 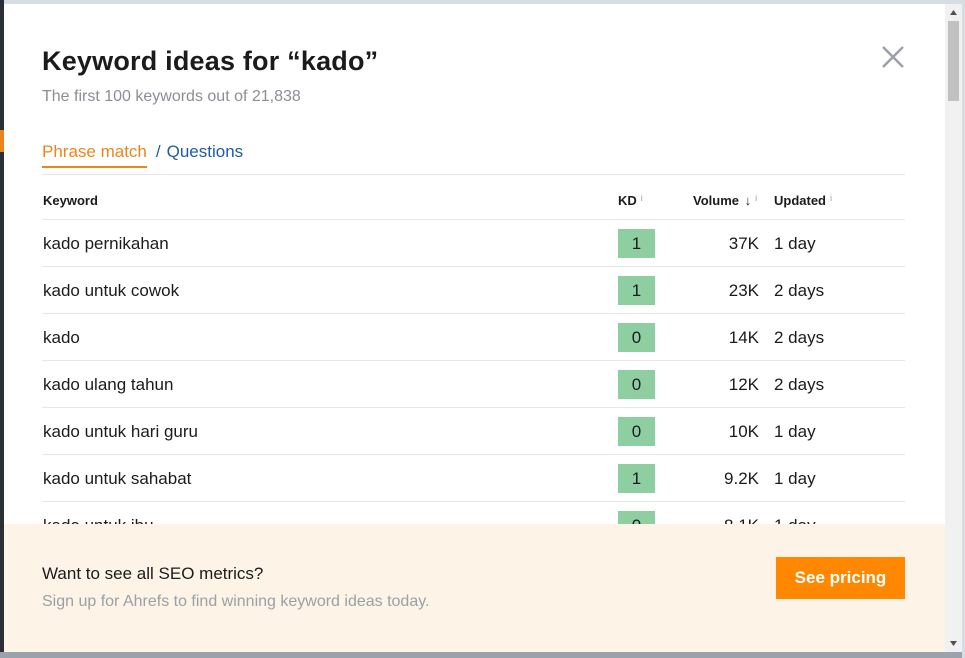 What do you see at coordinates (61, 338) in the screenshot?
I see `keyword-cell: kado` at bounding box center [61, 338].